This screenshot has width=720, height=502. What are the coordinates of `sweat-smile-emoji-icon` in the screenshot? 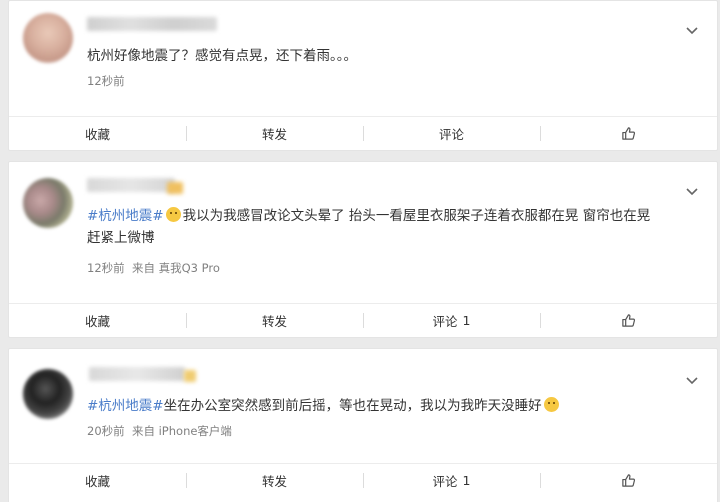 It's located at (551, 404).